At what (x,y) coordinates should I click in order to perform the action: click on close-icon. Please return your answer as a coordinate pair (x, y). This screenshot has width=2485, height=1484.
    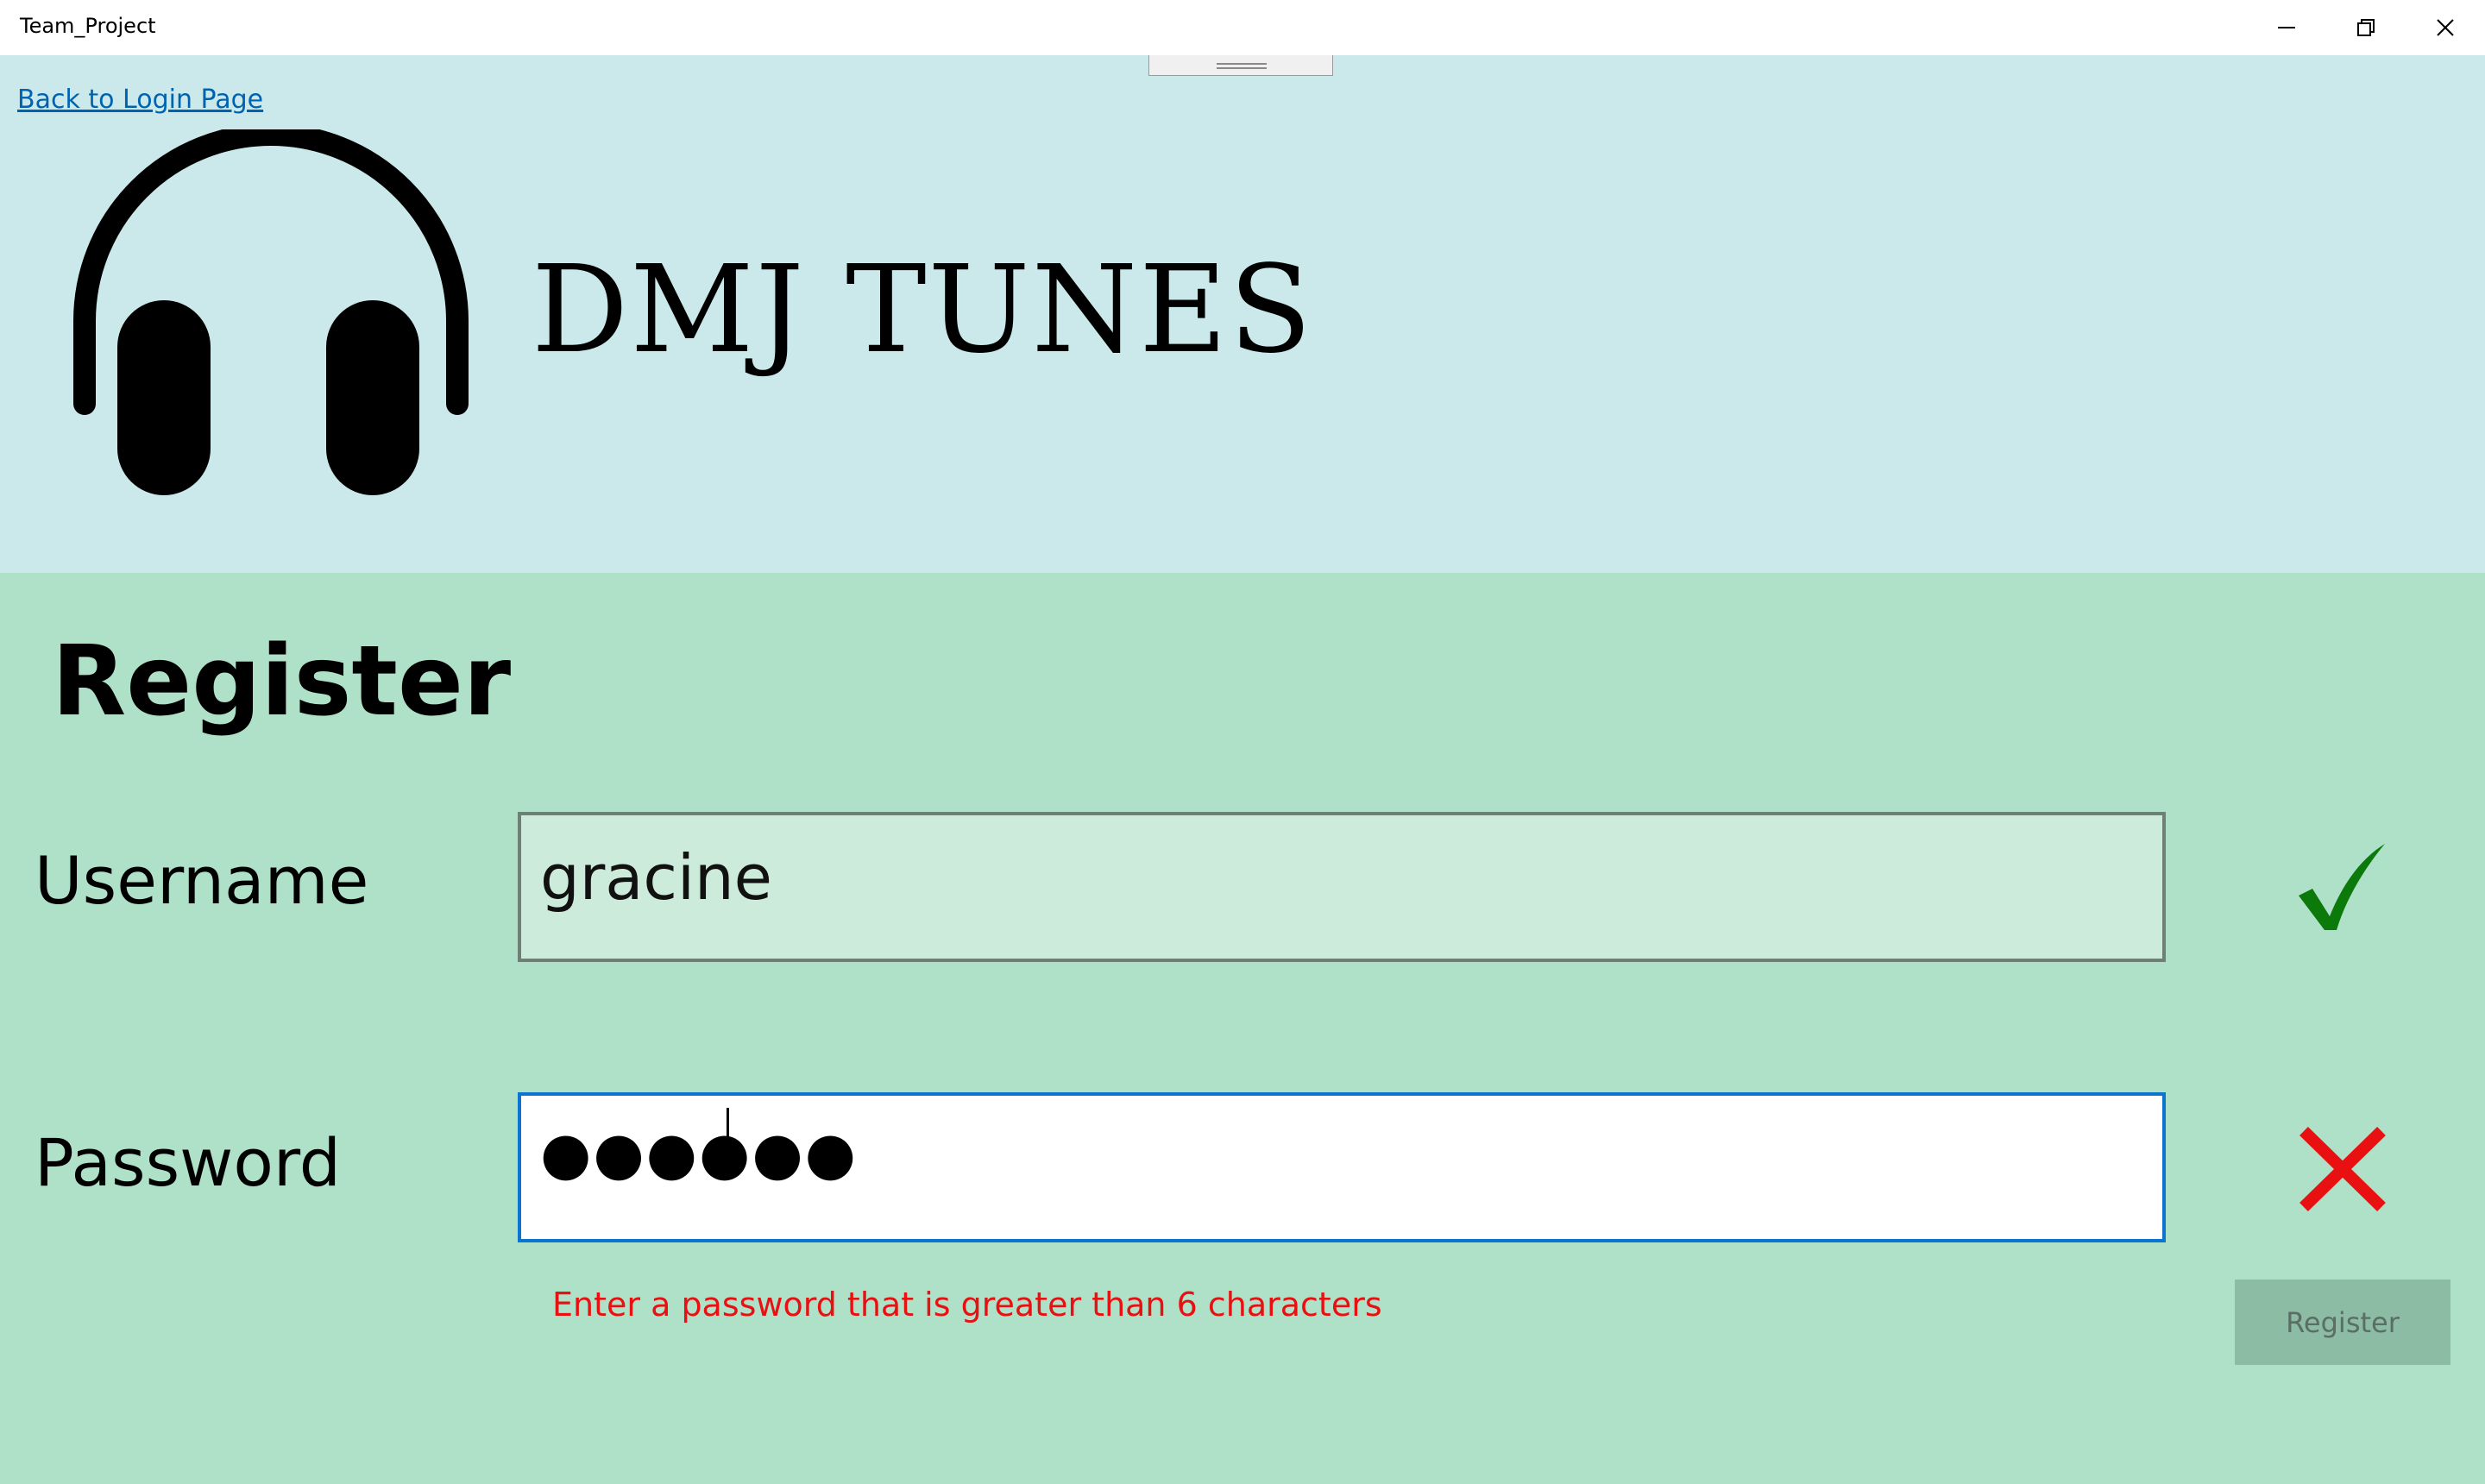
    Looking at the image, I should click on (2446, 28).